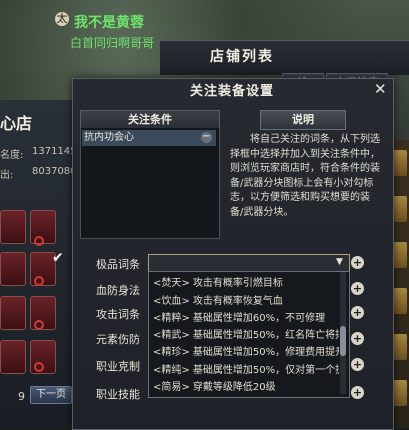 Image resolution: width=409 pixels, height=430 pixels. I want to click on player-guild: 白首同归啊哥哥, so click(112, 43).